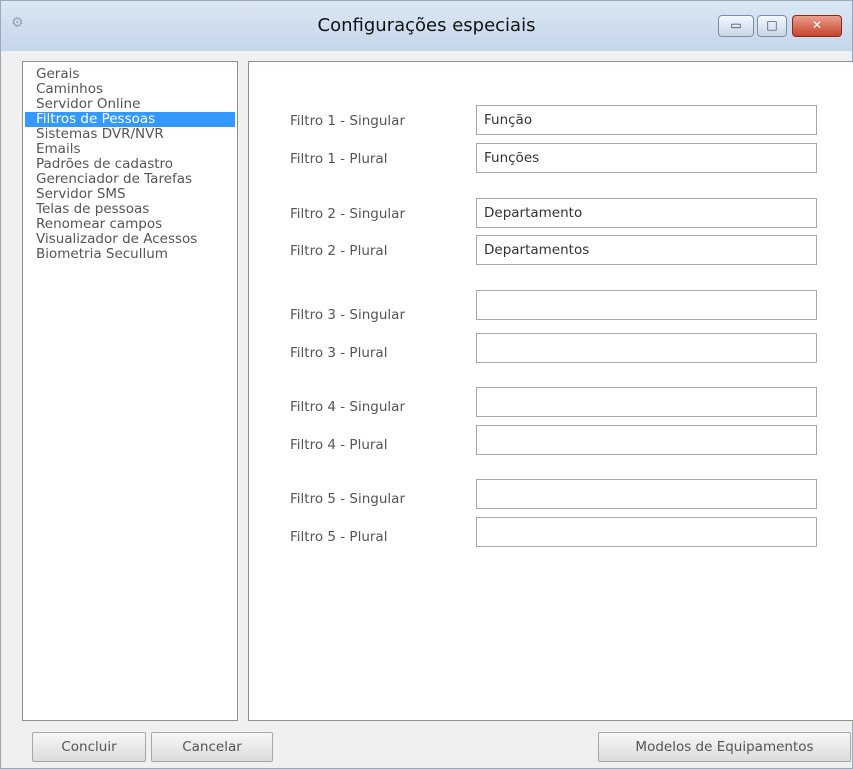 This screenshot has height=769, width=853. What do you see at coordinates (130, 74) in the screenshot?
I see `nav-item-gerais: Gerais` at bounding box center [130, 74].